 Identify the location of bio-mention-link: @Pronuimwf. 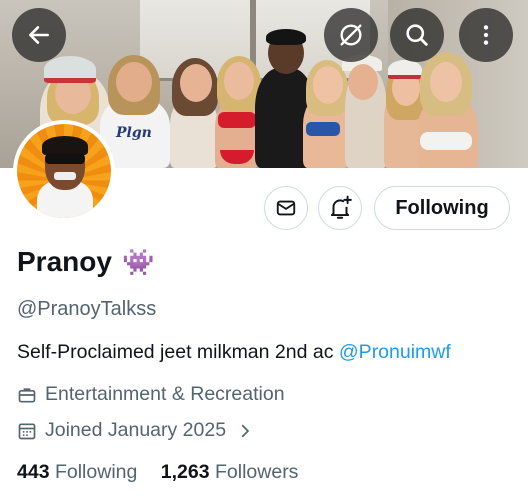
(395, 352).